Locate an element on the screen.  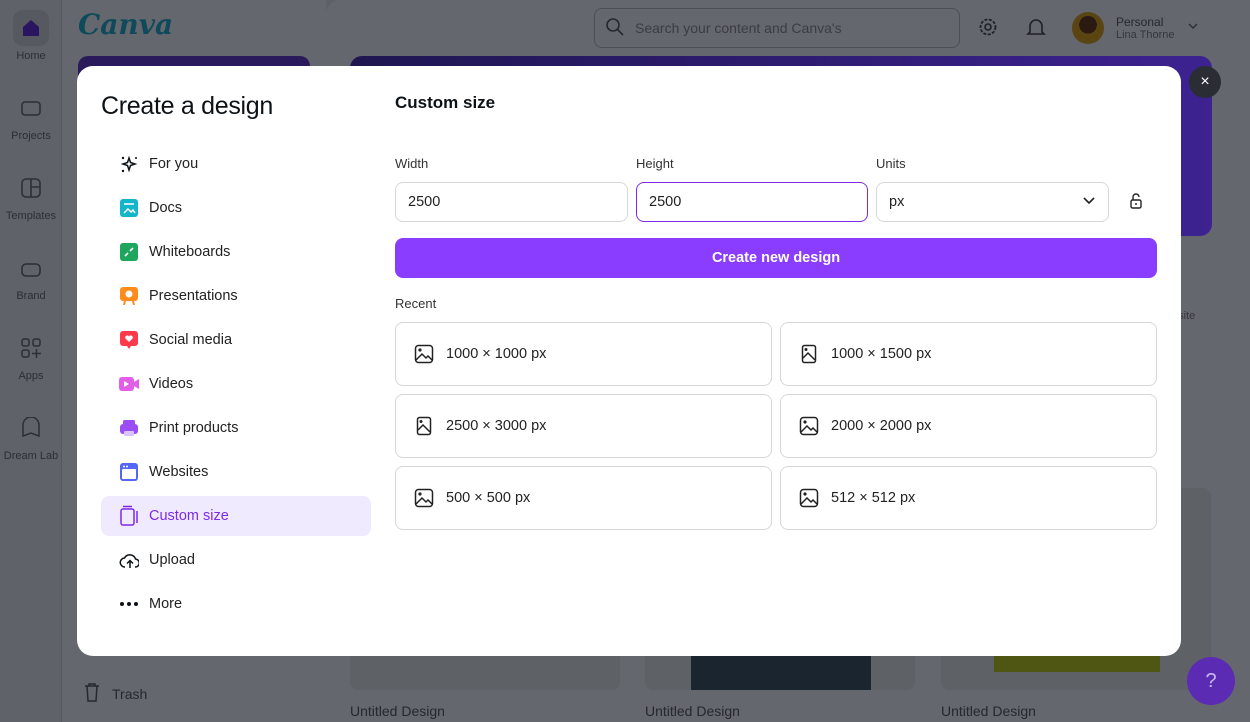
width-label: Width is located at coordinates (412, 163).